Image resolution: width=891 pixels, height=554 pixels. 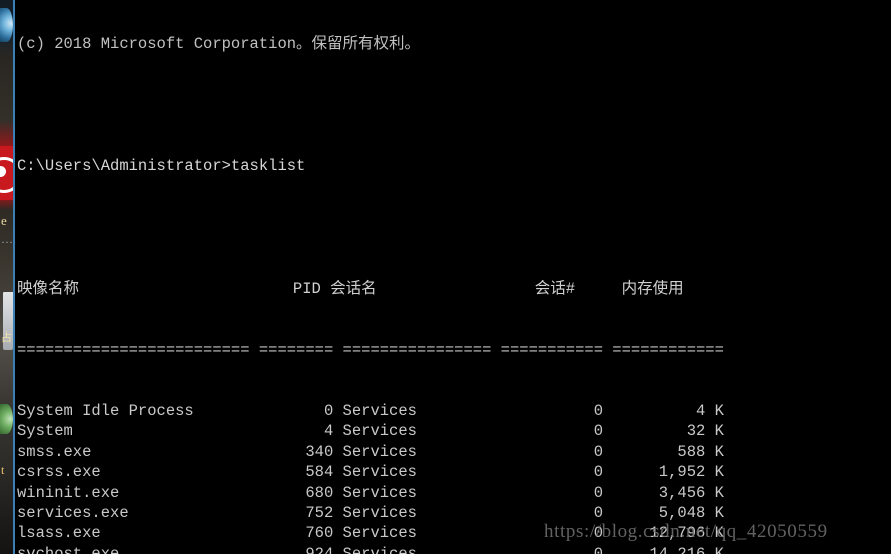 What do you see at coordinates (370, 549) in the screenshot?
I see `table-row: svchost.exe 924 Services 0 14,216 K` at bounding box center [370, 549].